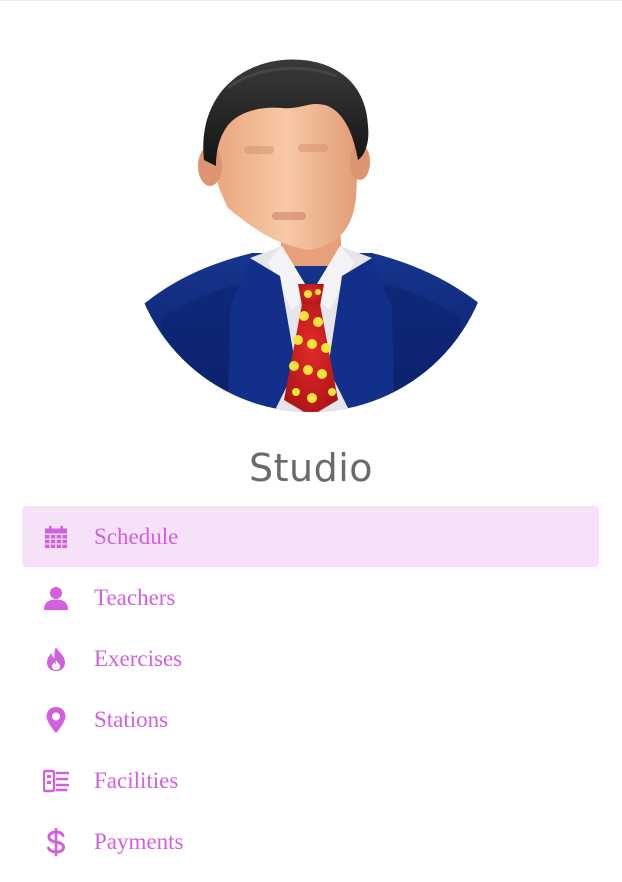  I want to click on facilities-icon, so click(56, 781).